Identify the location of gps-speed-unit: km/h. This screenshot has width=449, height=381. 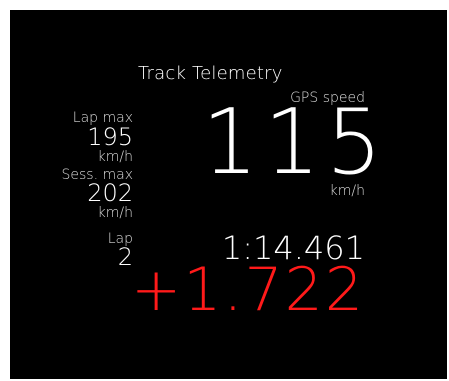
(347, 191).